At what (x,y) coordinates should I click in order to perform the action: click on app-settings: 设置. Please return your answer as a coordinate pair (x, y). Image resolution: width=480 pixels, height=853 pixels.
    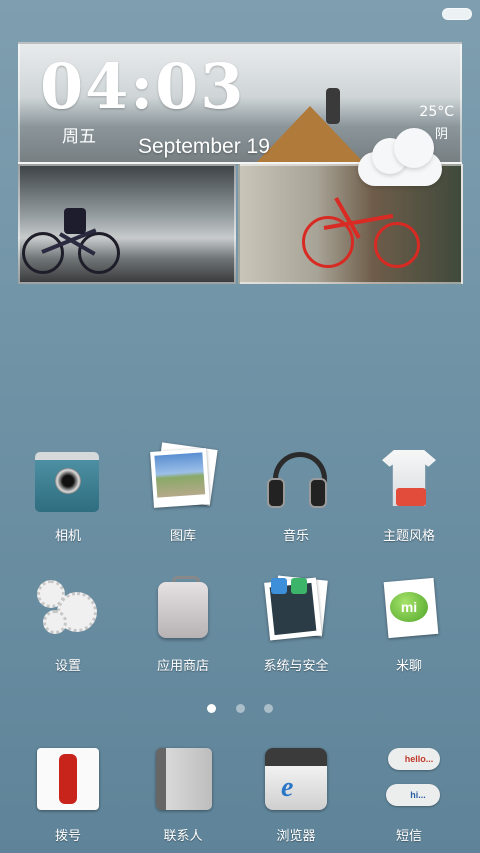
    Looking at the image, I should click on (68, 624).